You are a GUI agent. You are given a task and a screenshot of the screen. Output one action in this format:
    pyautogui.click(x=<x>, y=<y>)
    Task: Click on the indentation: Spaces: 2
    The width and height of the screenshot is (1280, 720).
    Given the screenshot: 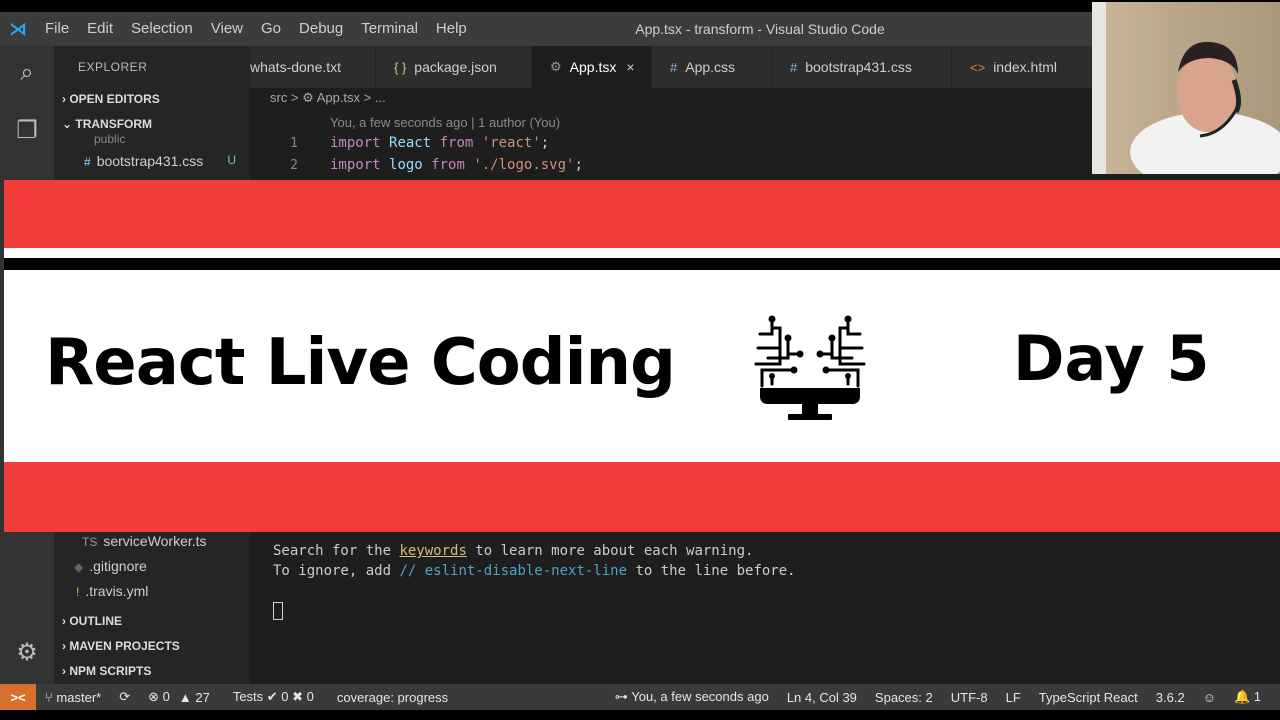 What is the action you would take?
    pyautogui.click(x=904, y=697)
    